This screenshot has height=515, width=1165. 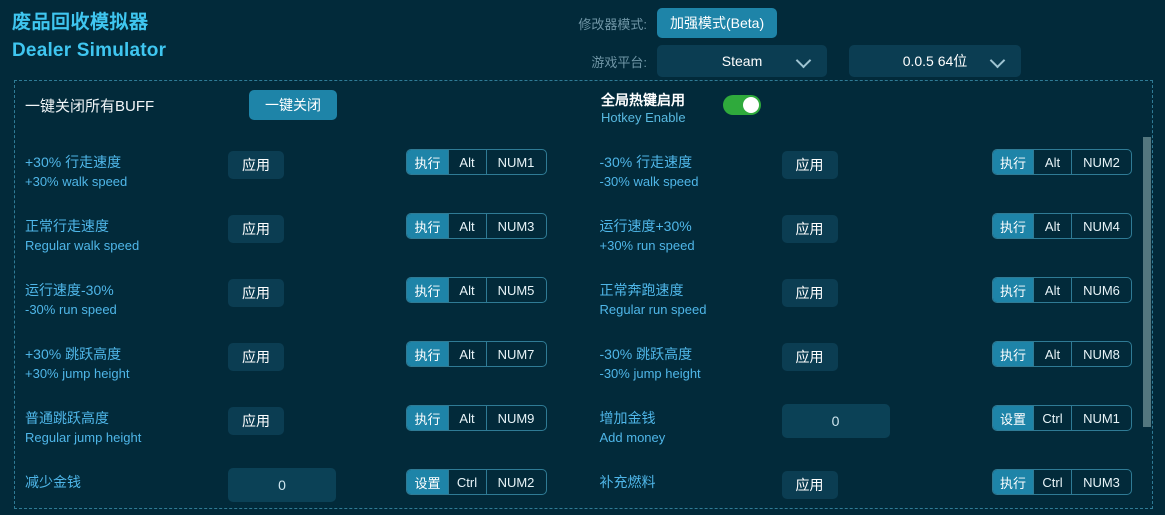 I want to click on cheat-cell: -30% 跳跃高度 -30% jump height 应用 执行 Alt NUM8, so click(x=868, y=367).